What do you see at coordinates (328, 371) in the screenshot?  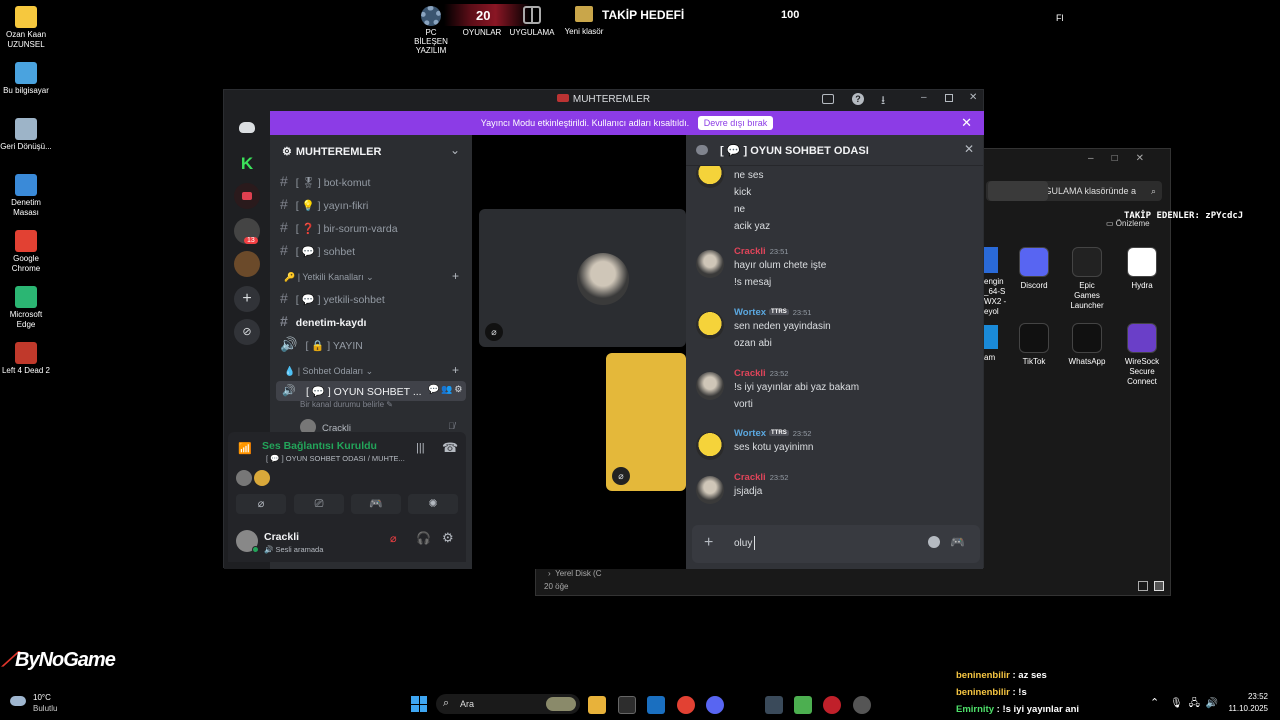 I see `category-sohbet: 💧 | Sohbet Odaları ⌄` at bounding box center [328, 371].